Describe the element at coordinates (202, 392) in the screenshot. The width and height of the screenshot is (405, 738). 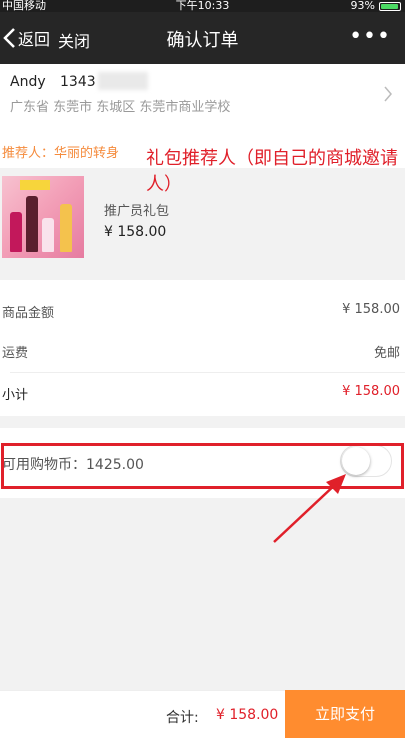
I see `subtotal-row: 小计 ¥ 158.00` at that location.